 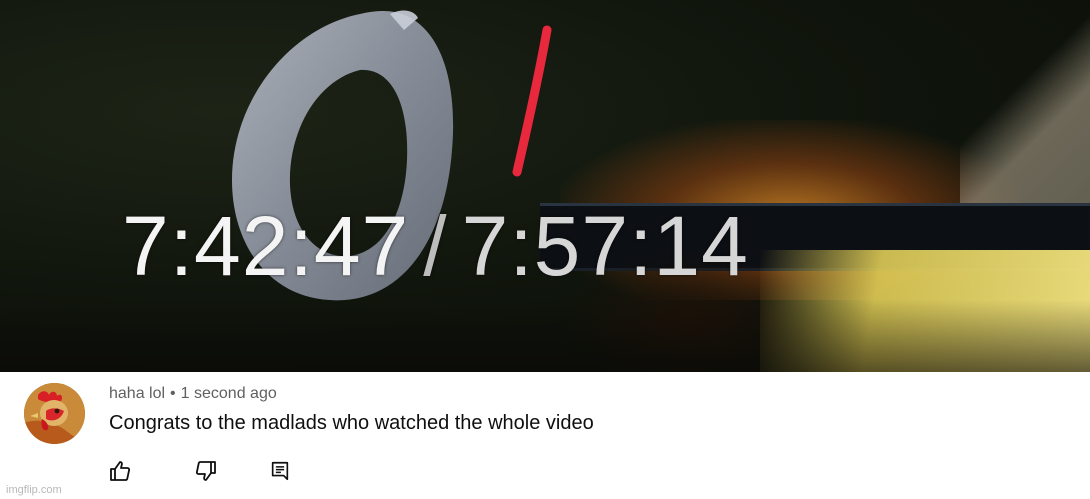 What do you see at coordinates (34, 490) in the screenshot?
I see `imgflip-watermark: imgflip.com` at bounding box center [34, 490].